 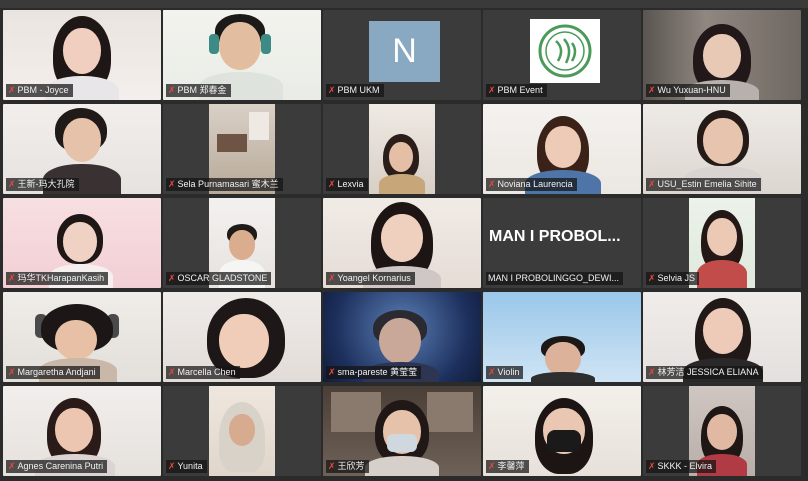 What do you see at coordinates (202, 90) in the screenshot?
I see `participant-name: PBM 郑春金` at bounding box center [202, 90].